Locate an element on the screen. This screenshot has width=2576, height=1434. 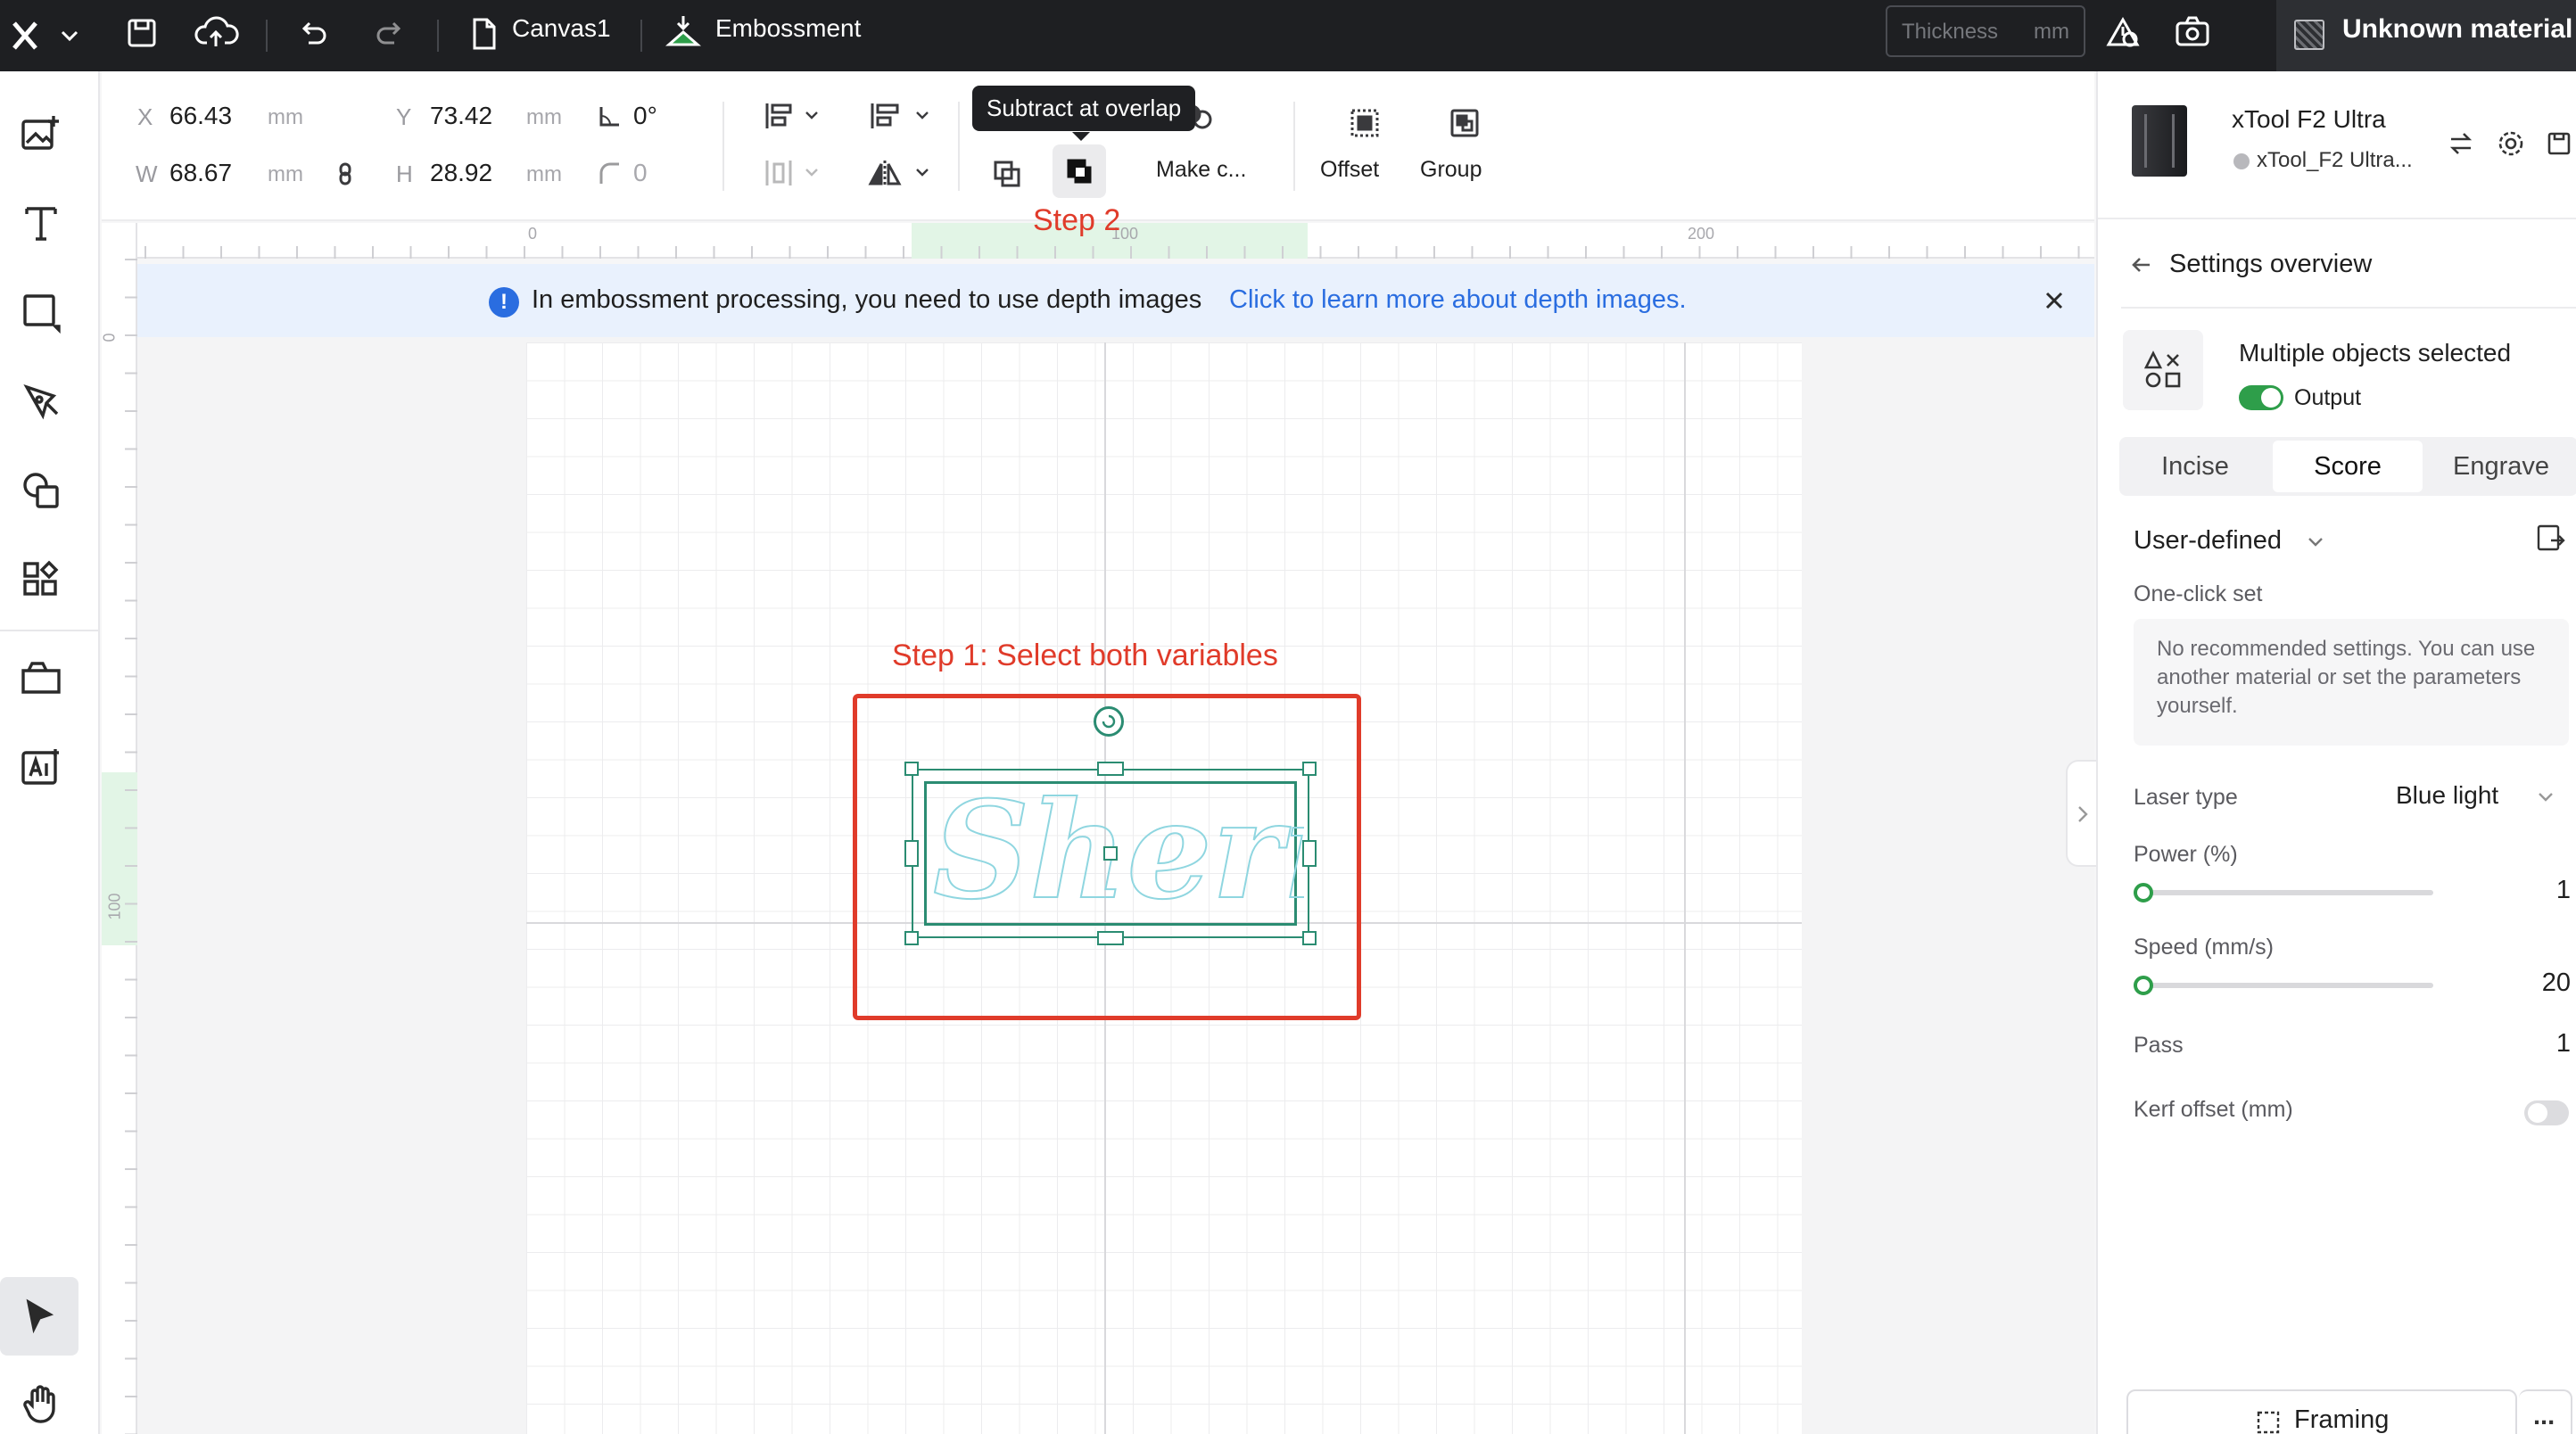
save-preset-icon is located at coordinates (2559, 143).